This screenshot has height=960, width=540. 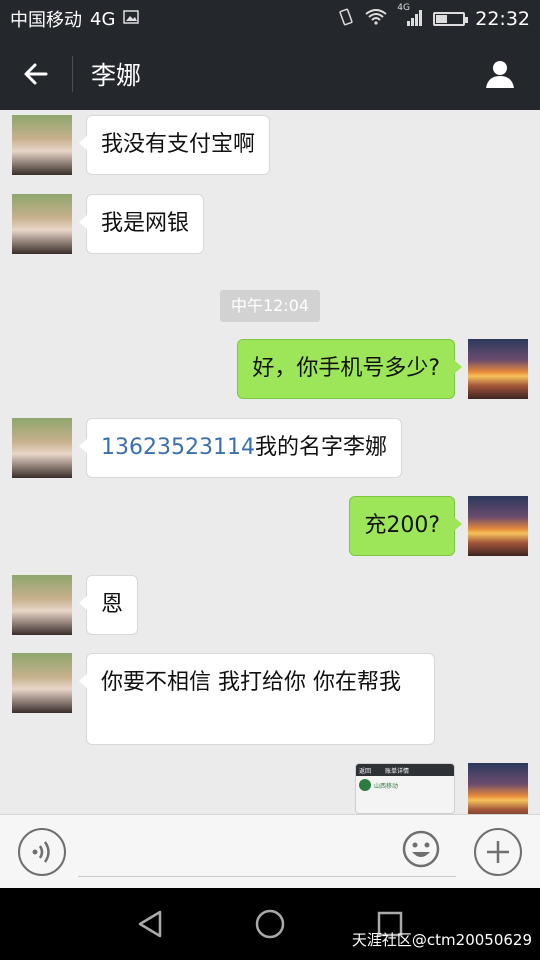 I want to click on nav-back-button, so click(x=150, y=924).